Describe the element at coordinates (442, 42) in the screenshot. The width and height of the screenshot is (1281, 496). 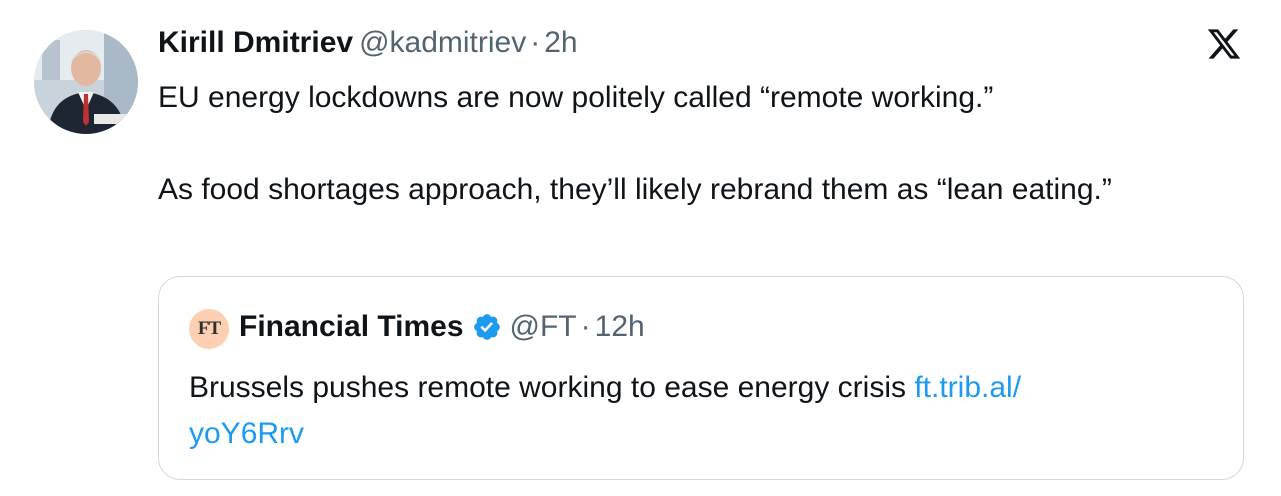
I see `author-handle: @kadmitriev` at that location.